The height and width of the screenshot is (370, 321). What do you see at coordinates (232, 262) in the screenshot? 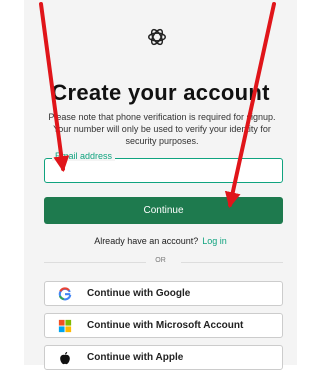
I see `divider-right` at bounding box center [232, 262].